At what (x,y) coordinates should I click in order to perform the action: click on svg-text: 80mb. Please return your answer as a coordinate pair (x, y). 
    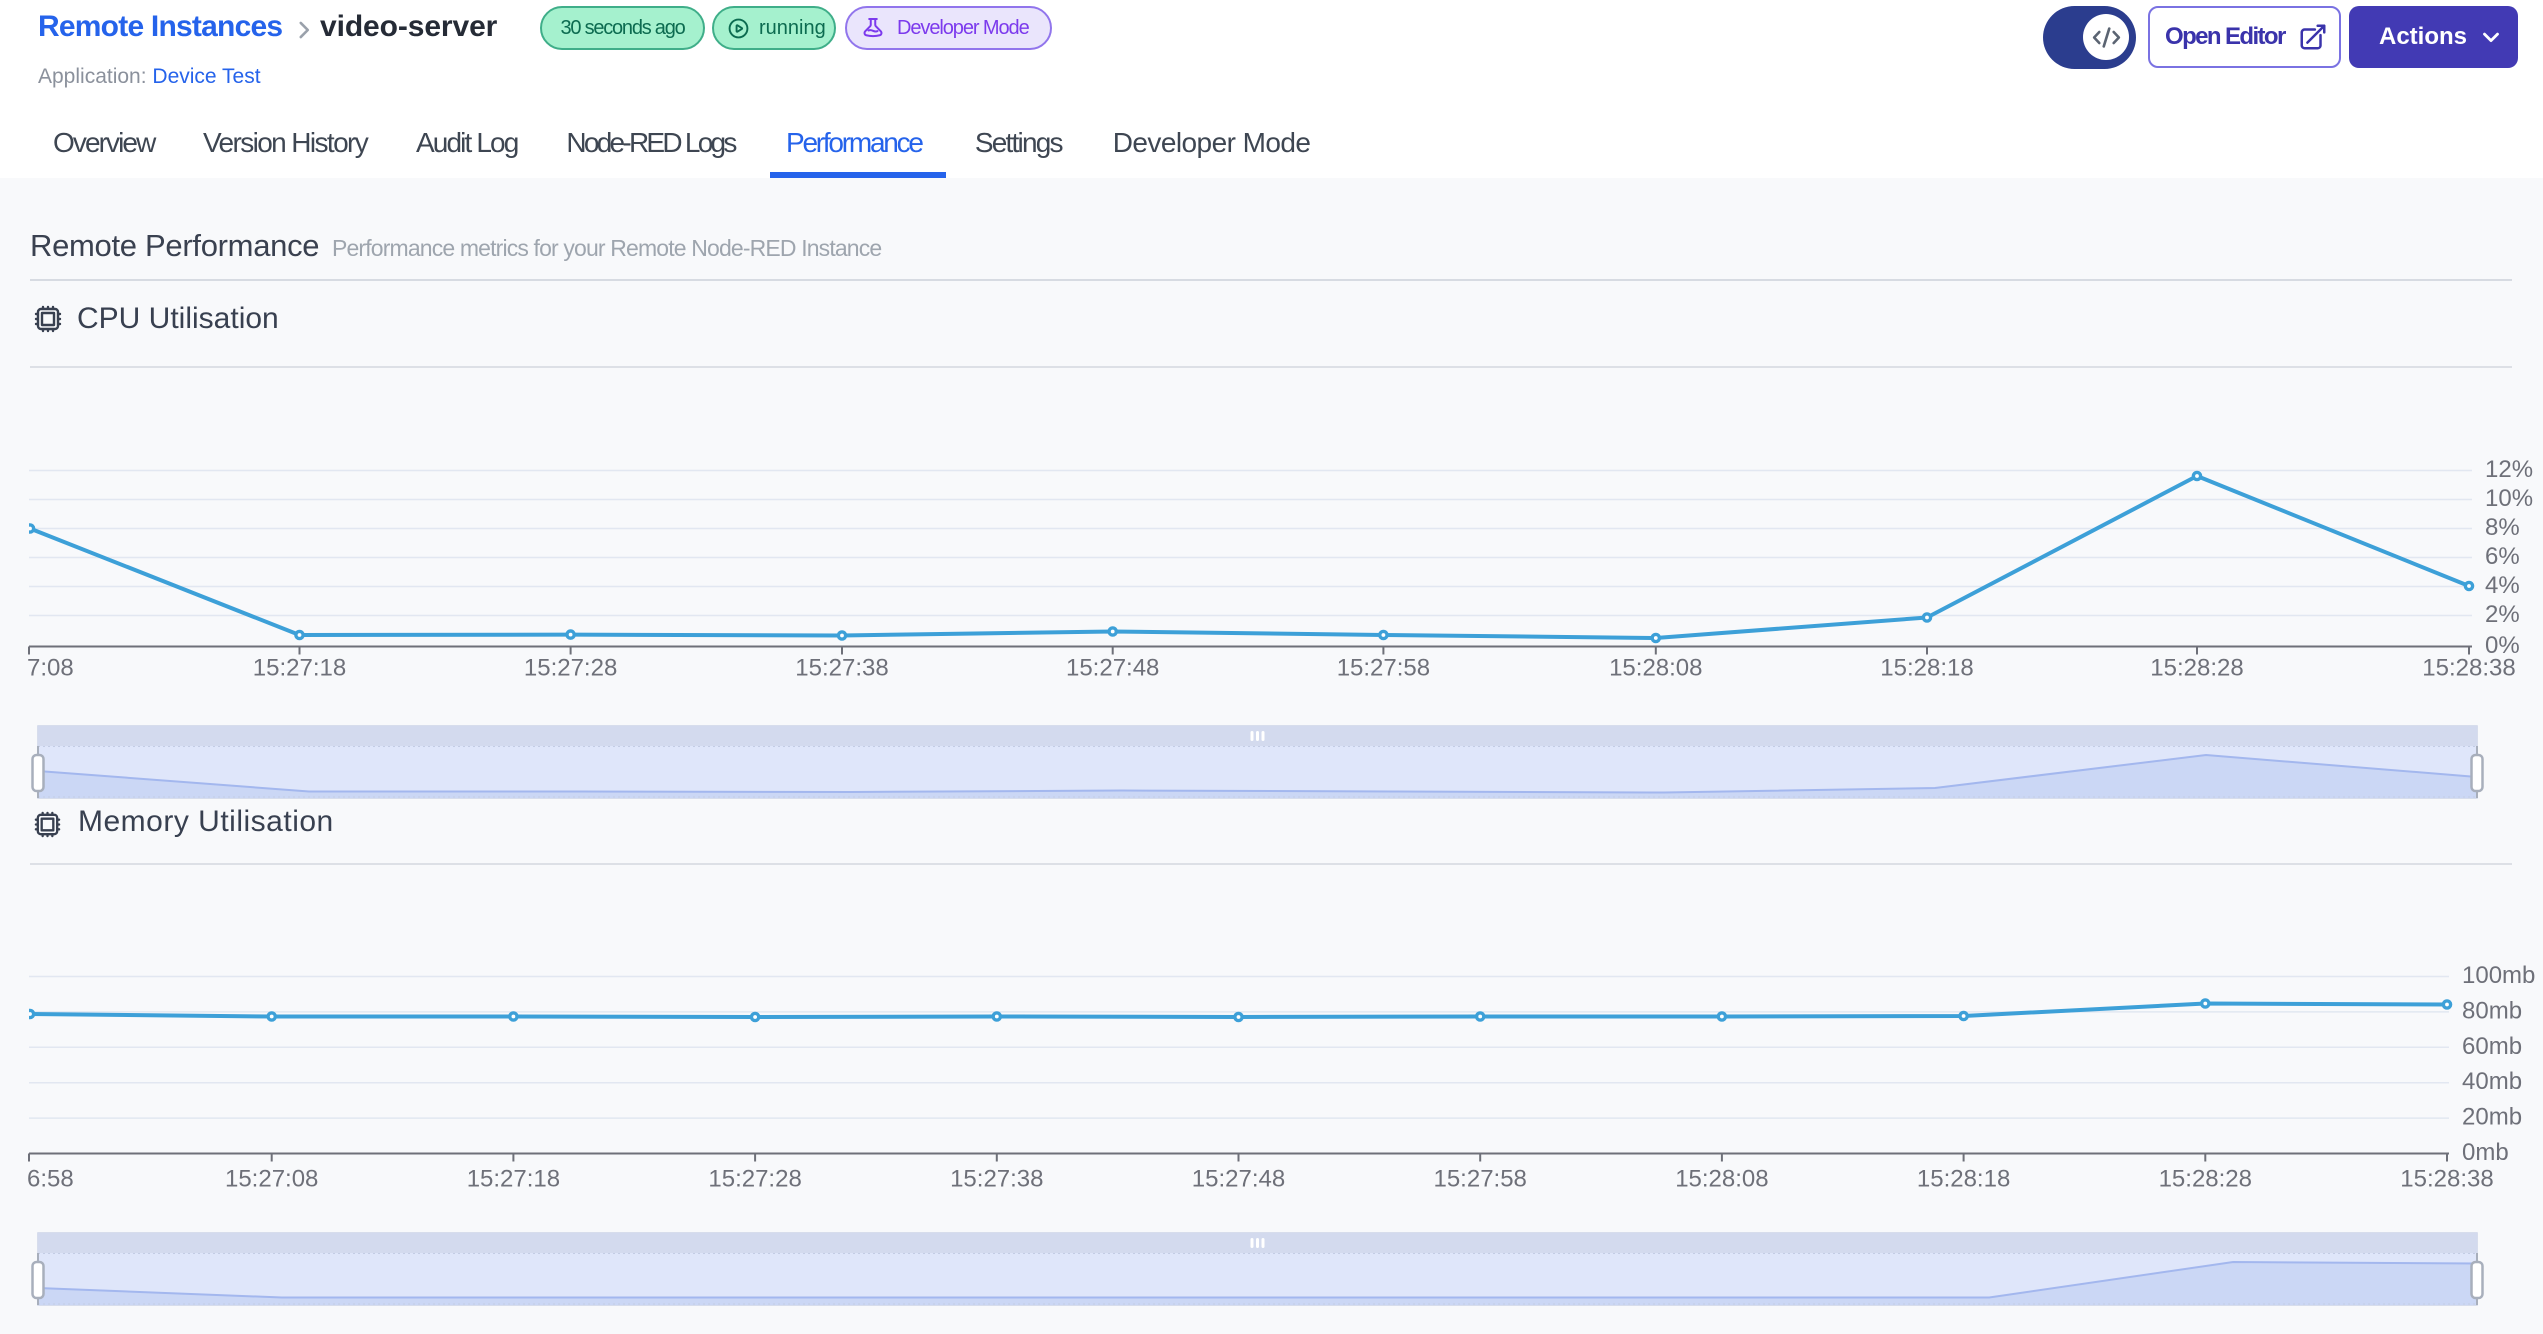
    Looking at the image, I should click on (2492, 1010).